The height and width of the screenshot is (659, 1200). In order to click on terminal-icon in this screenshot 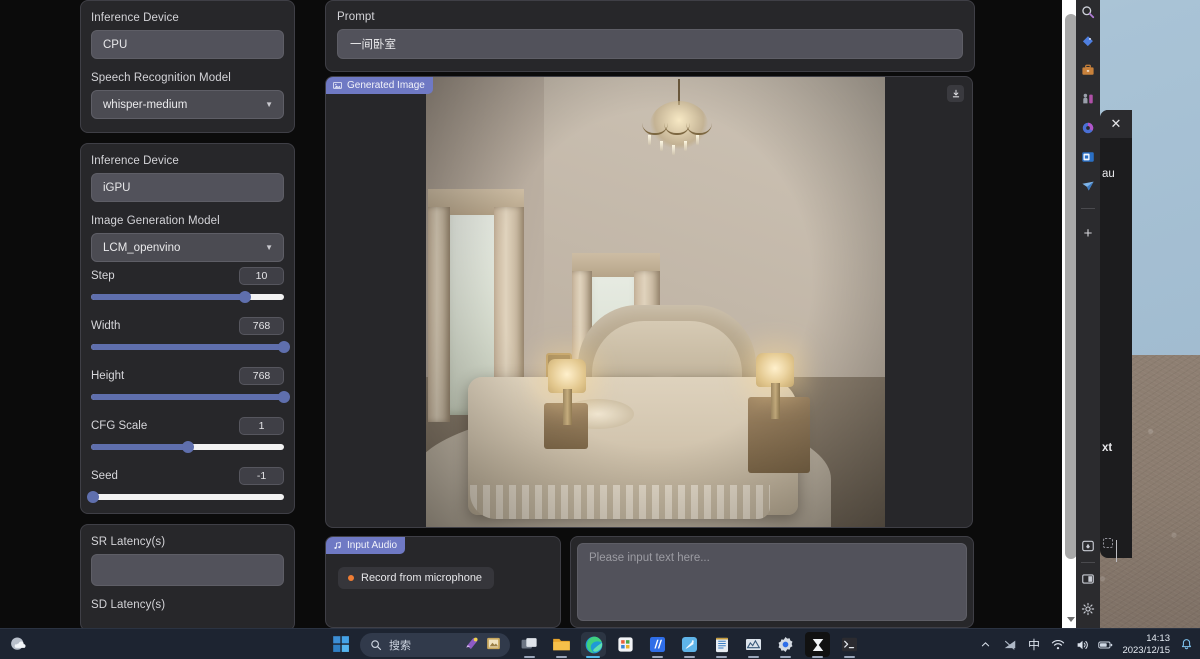, I will do `click(849, 645)`.